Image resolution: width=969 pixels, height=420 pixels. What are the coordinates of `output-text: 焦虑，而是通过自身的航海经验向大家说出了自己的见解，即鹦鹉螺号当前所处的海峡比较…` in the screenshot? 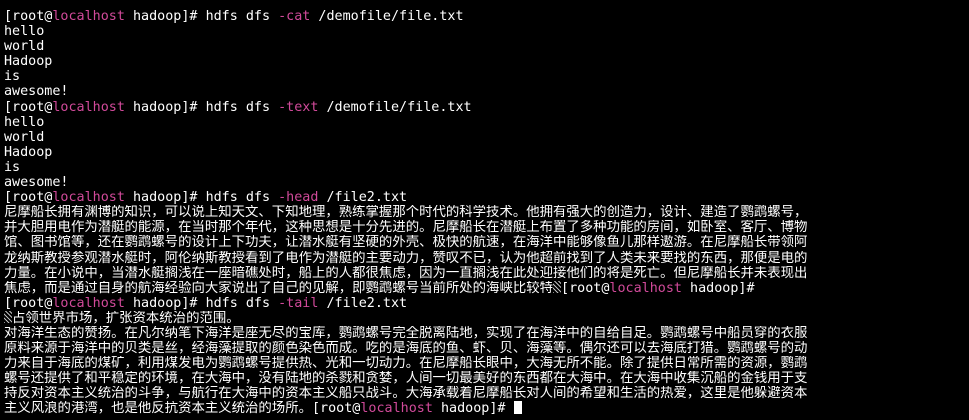 It's located at (279, 288).